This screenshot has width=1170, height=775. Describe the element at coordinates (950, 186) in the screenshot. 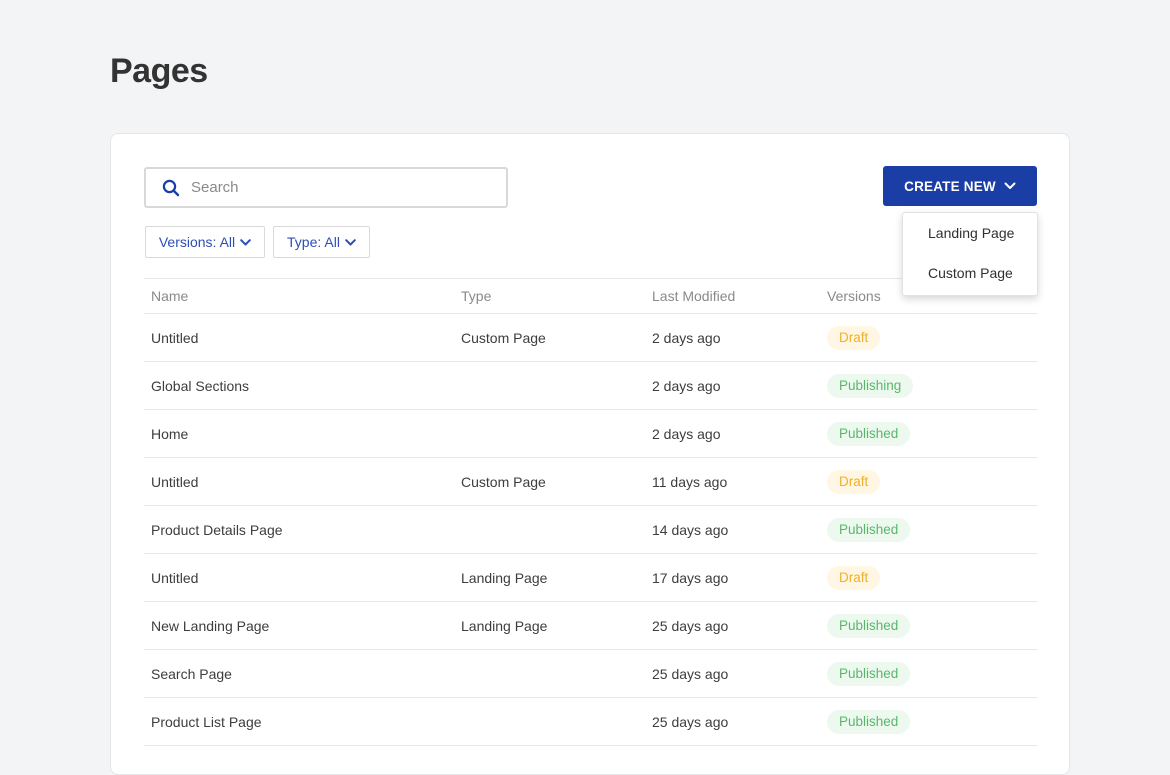

I see `create-new-label: CREATE NEW` at that location.